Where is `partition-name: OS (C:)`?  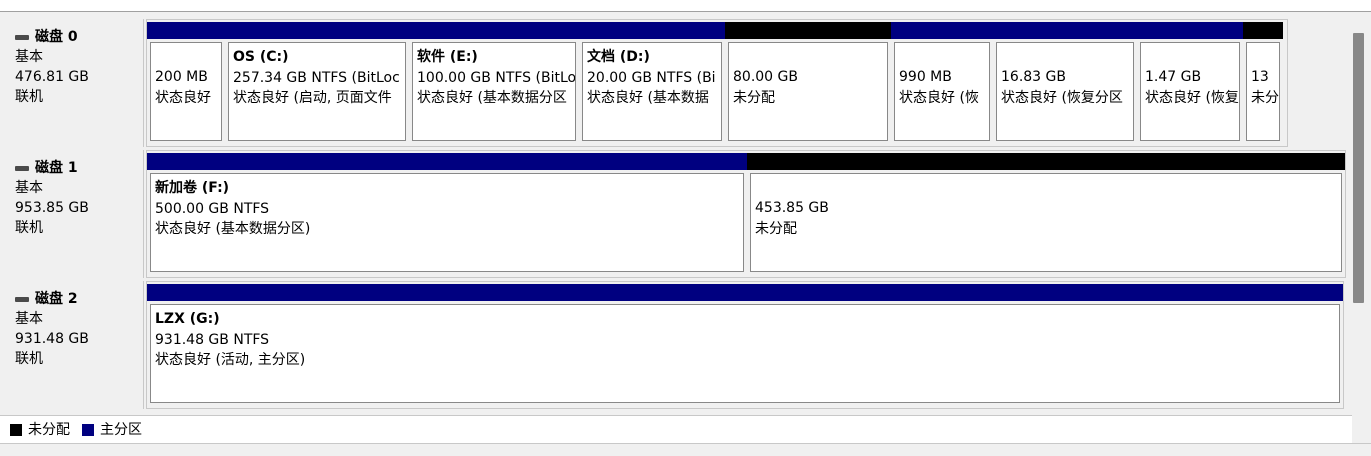 partition-name: OS (C:) is located at coordinates (261, 57).